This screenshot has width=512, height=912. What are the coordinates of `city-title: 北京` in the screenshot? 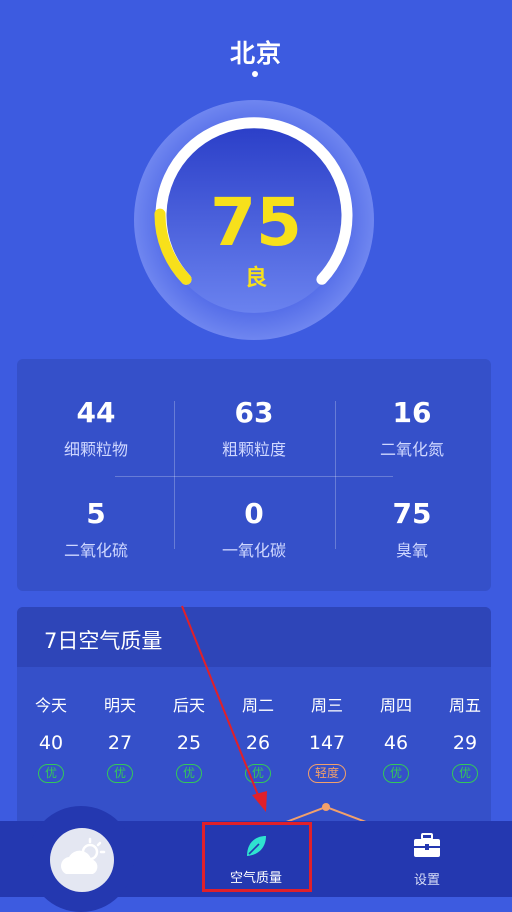 It's located at (255, 53).